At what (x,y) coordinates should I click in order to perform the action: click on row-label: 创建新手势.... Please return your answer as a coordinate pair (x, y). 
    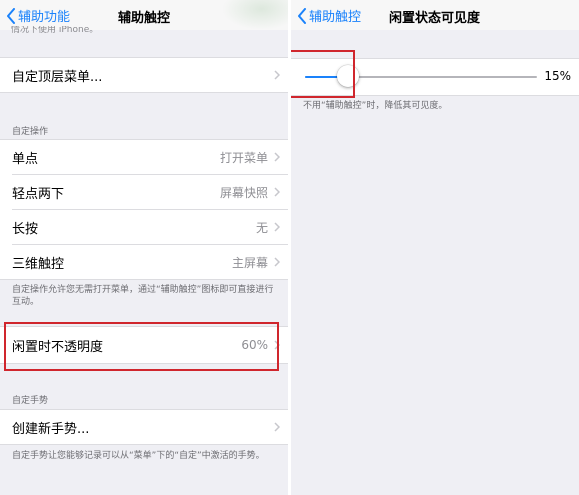
    Looking at the image, I should click on (51, 429).